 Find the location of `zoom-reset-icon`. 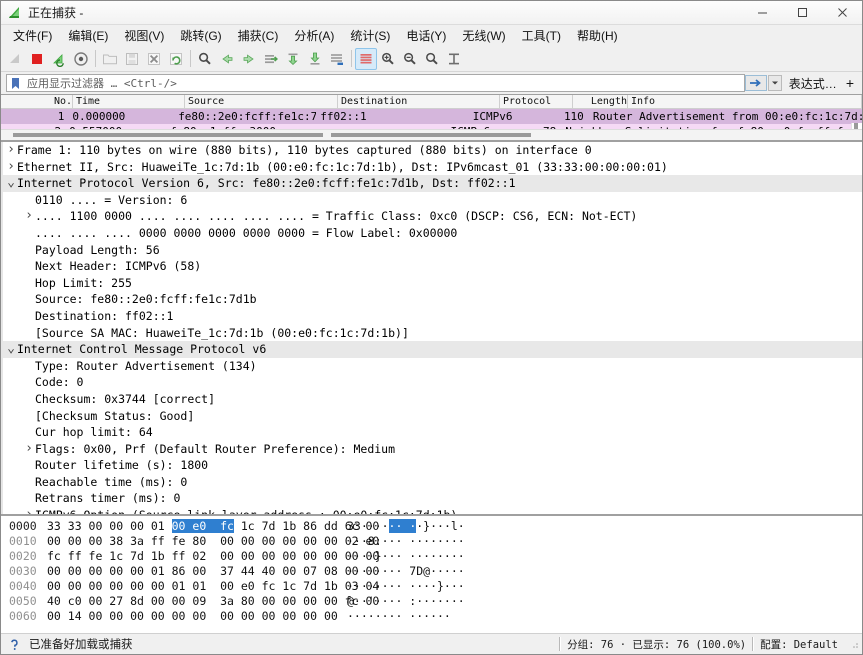

zoom-reset-icon is located at coordinates (432, 59).